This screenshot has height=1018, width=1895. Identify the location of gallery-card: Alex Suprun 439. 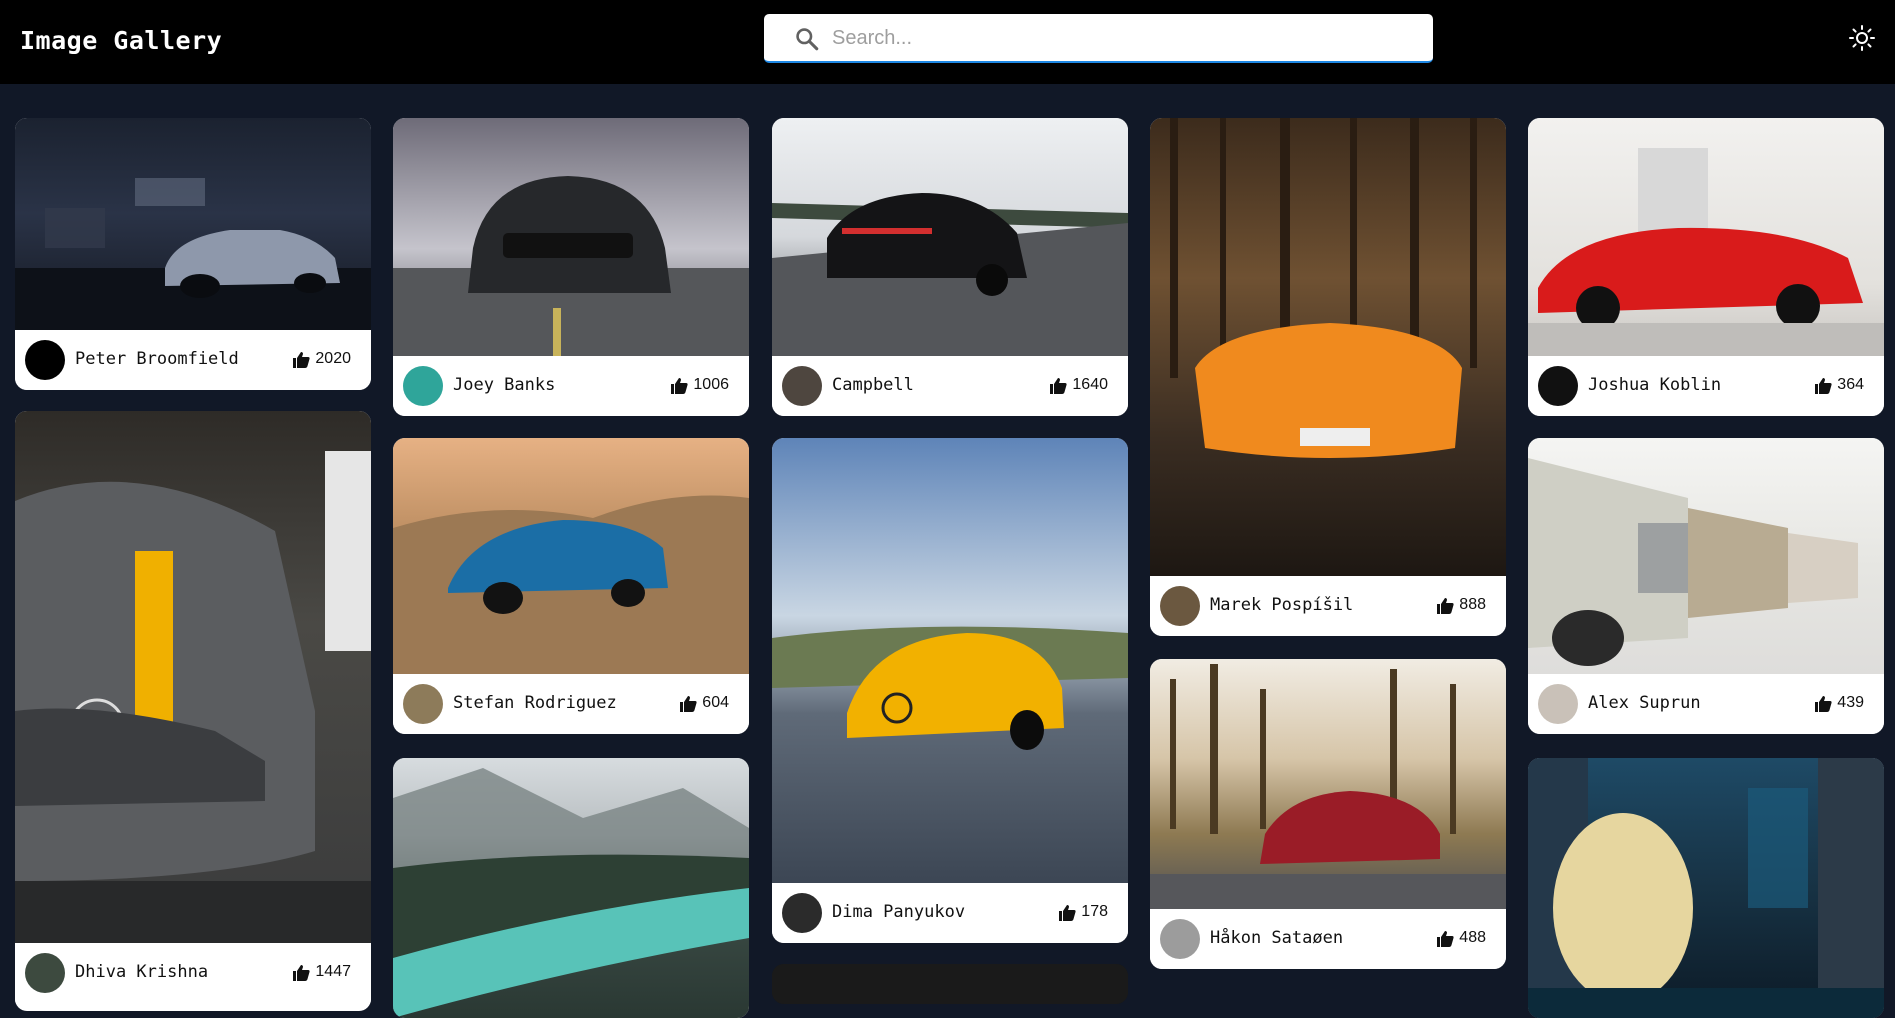
(1706, 586).